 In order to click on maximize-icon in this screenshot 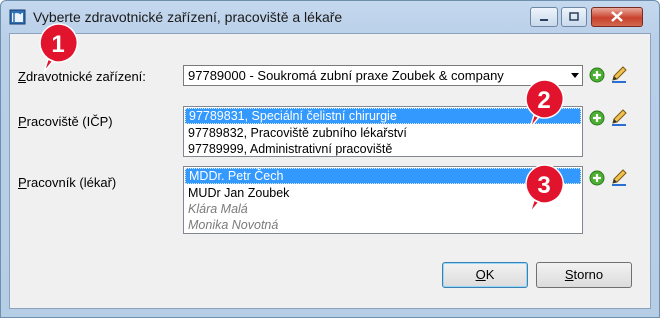, I will do `click(574, 16)`.